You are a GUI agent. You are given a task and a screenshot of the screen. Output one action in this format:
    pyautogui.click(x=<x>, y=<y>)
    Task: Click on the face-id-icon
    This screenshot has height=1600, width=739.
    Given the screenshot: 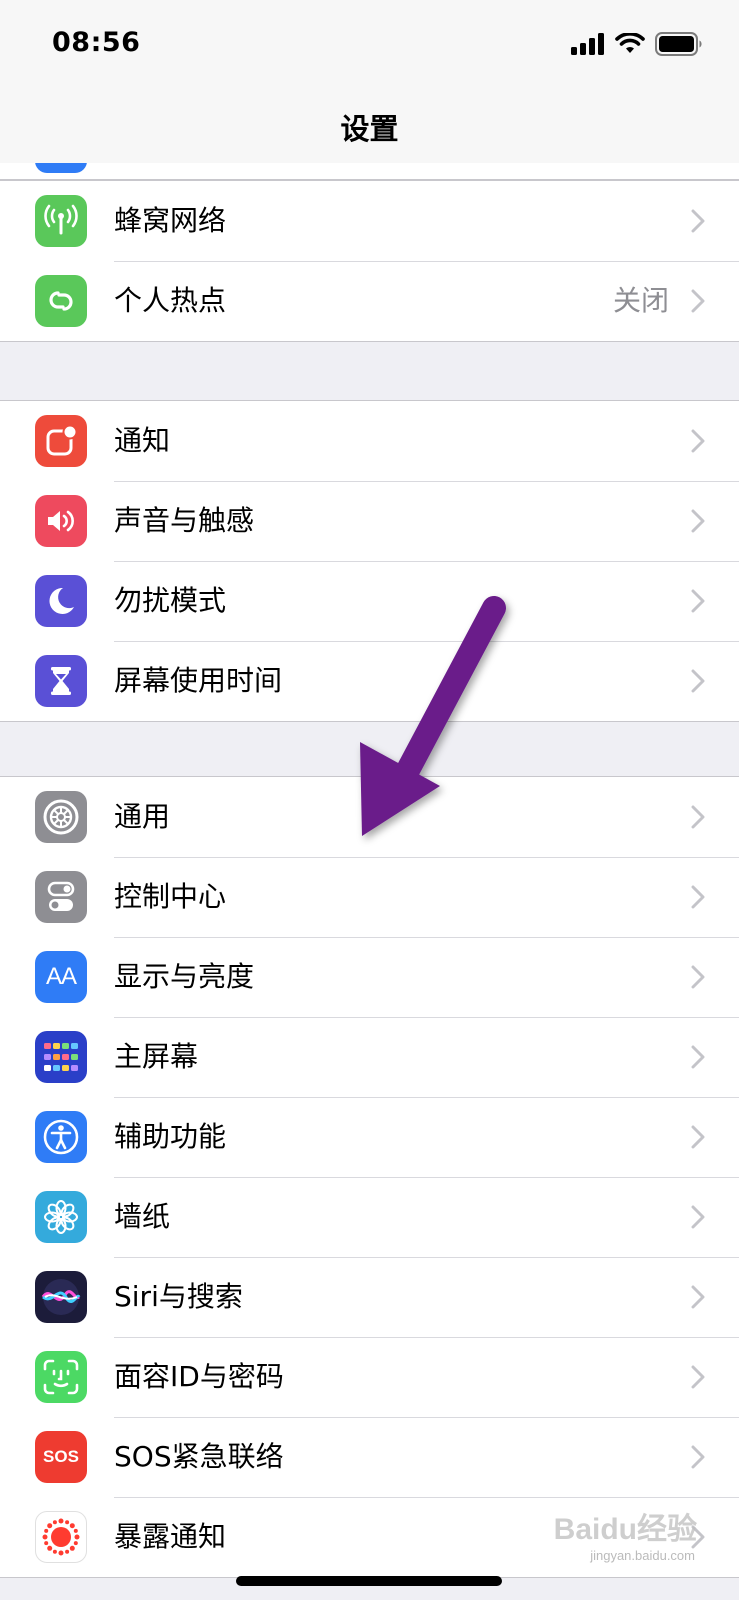 What is the action you would take?
    pyautogui.click(x=61, y=1377)
    